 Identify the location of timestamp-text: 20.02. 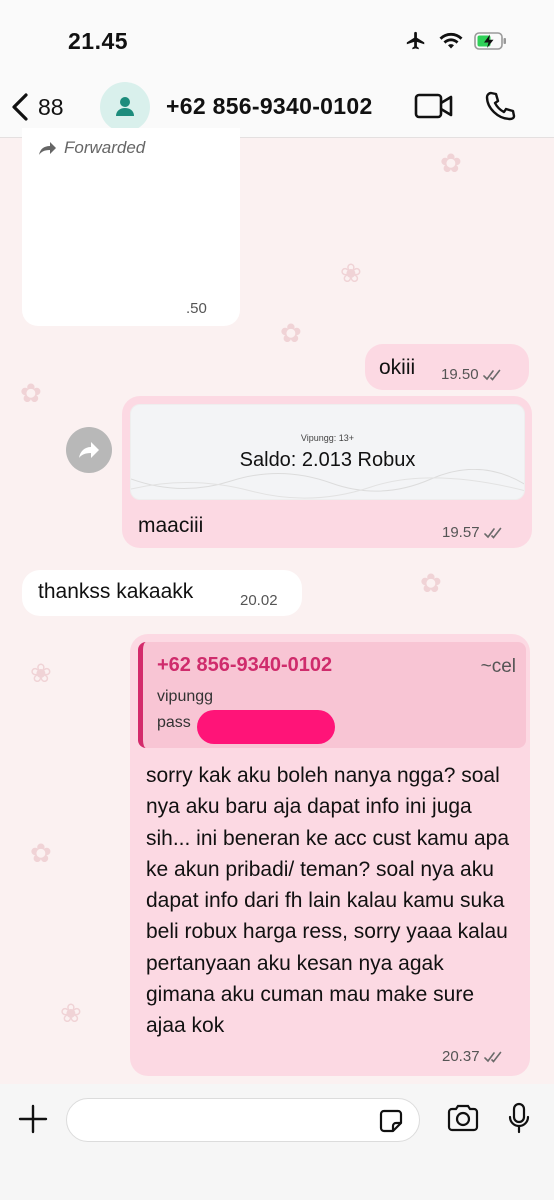
(259, 600).